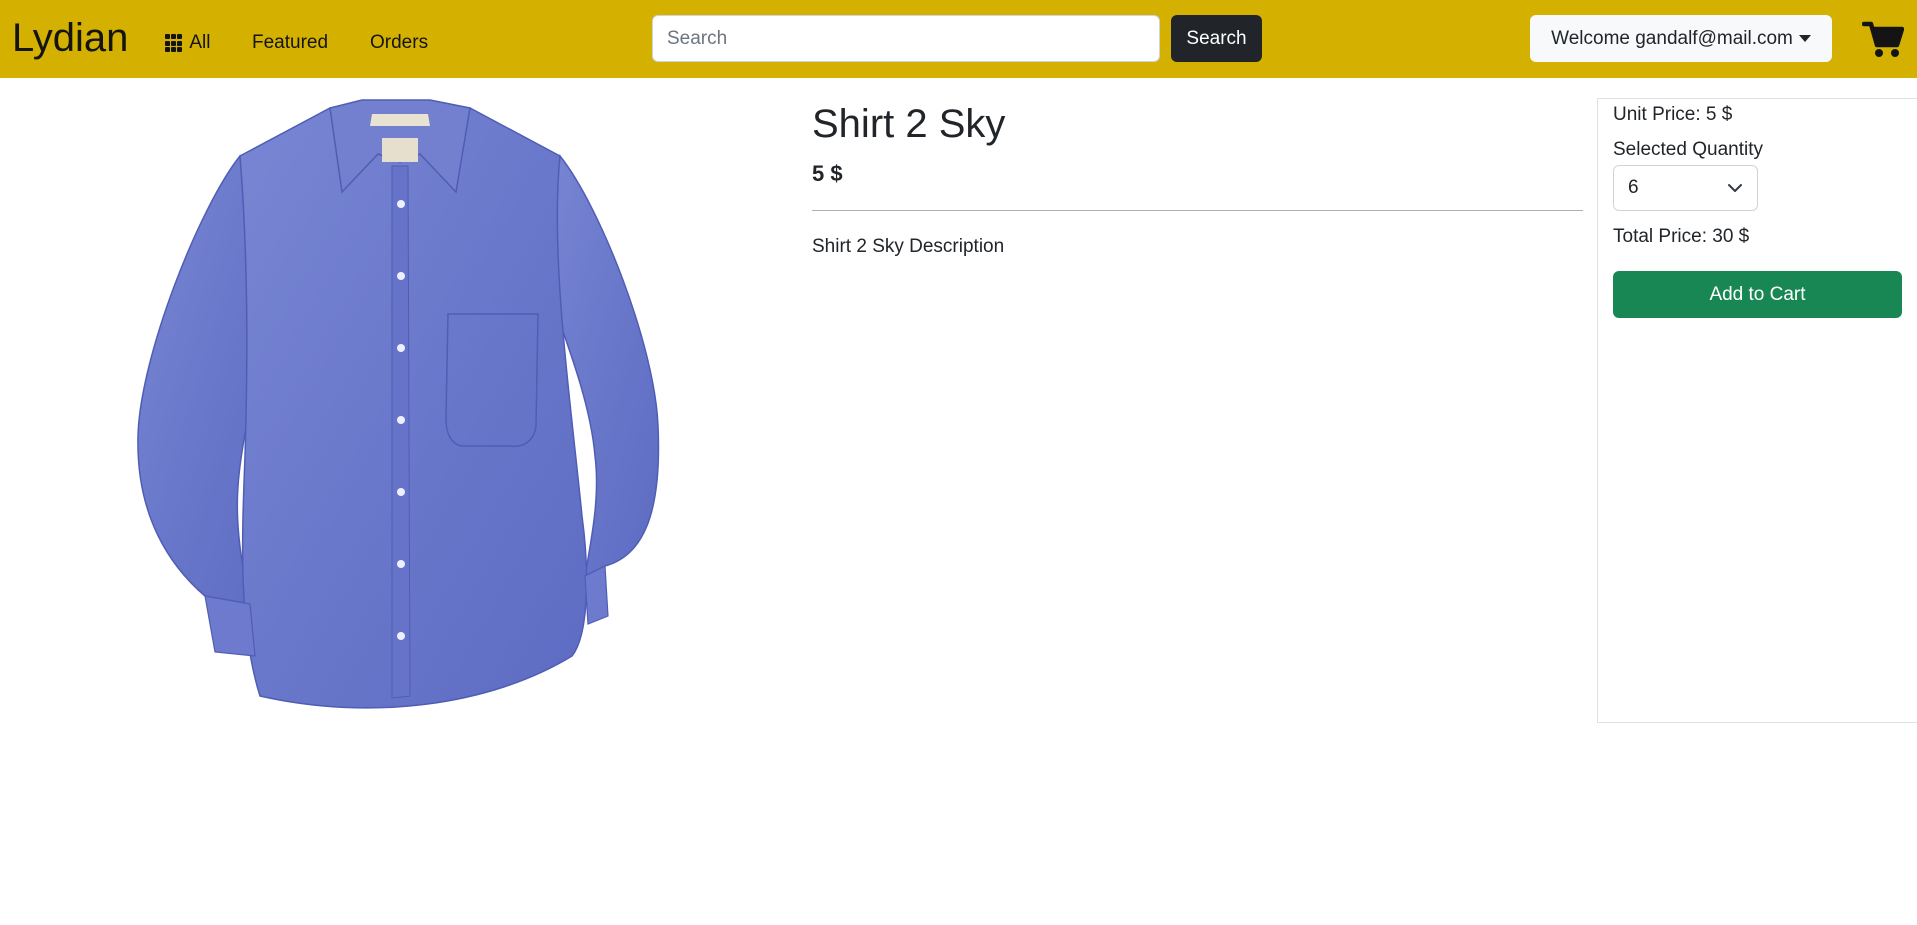 The height and width of the screenshot is (925, 1917). Describe the element at coordinates (1216, 38) in the screenshot. I see `search-button: Search` at that location.